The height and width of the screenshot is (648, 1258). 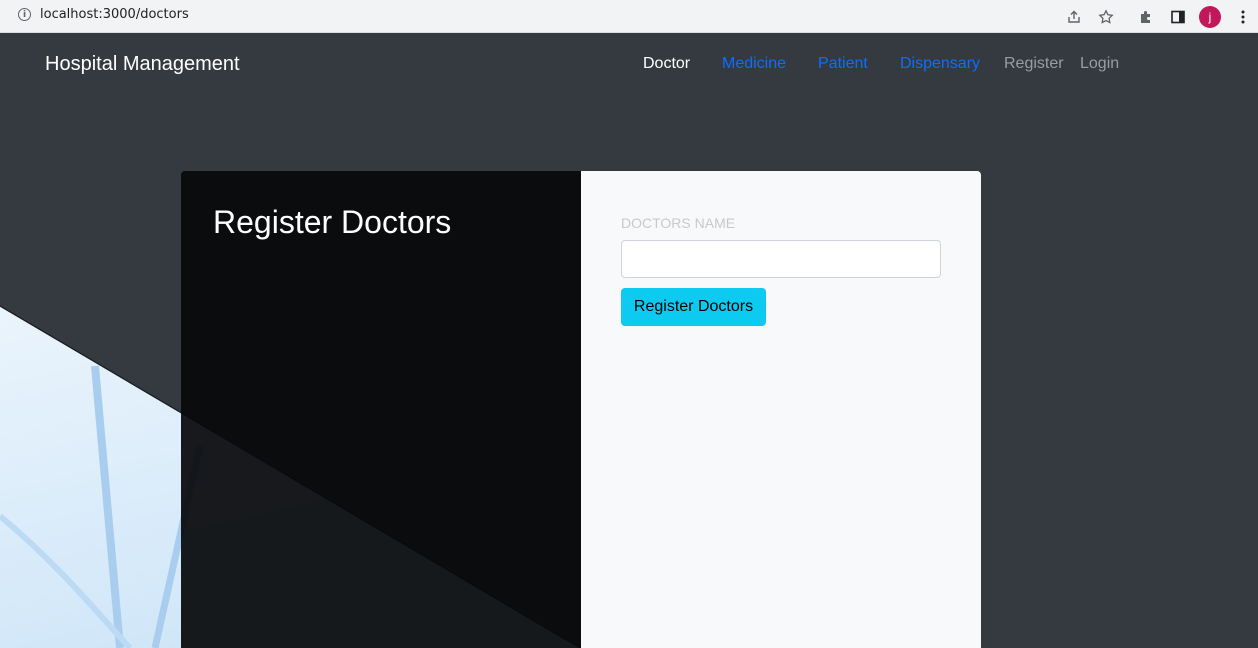 What do you see at coordinates (1210, 16) in the screenshot?
I see `avatar: j` at bounding box center [1210, 16].